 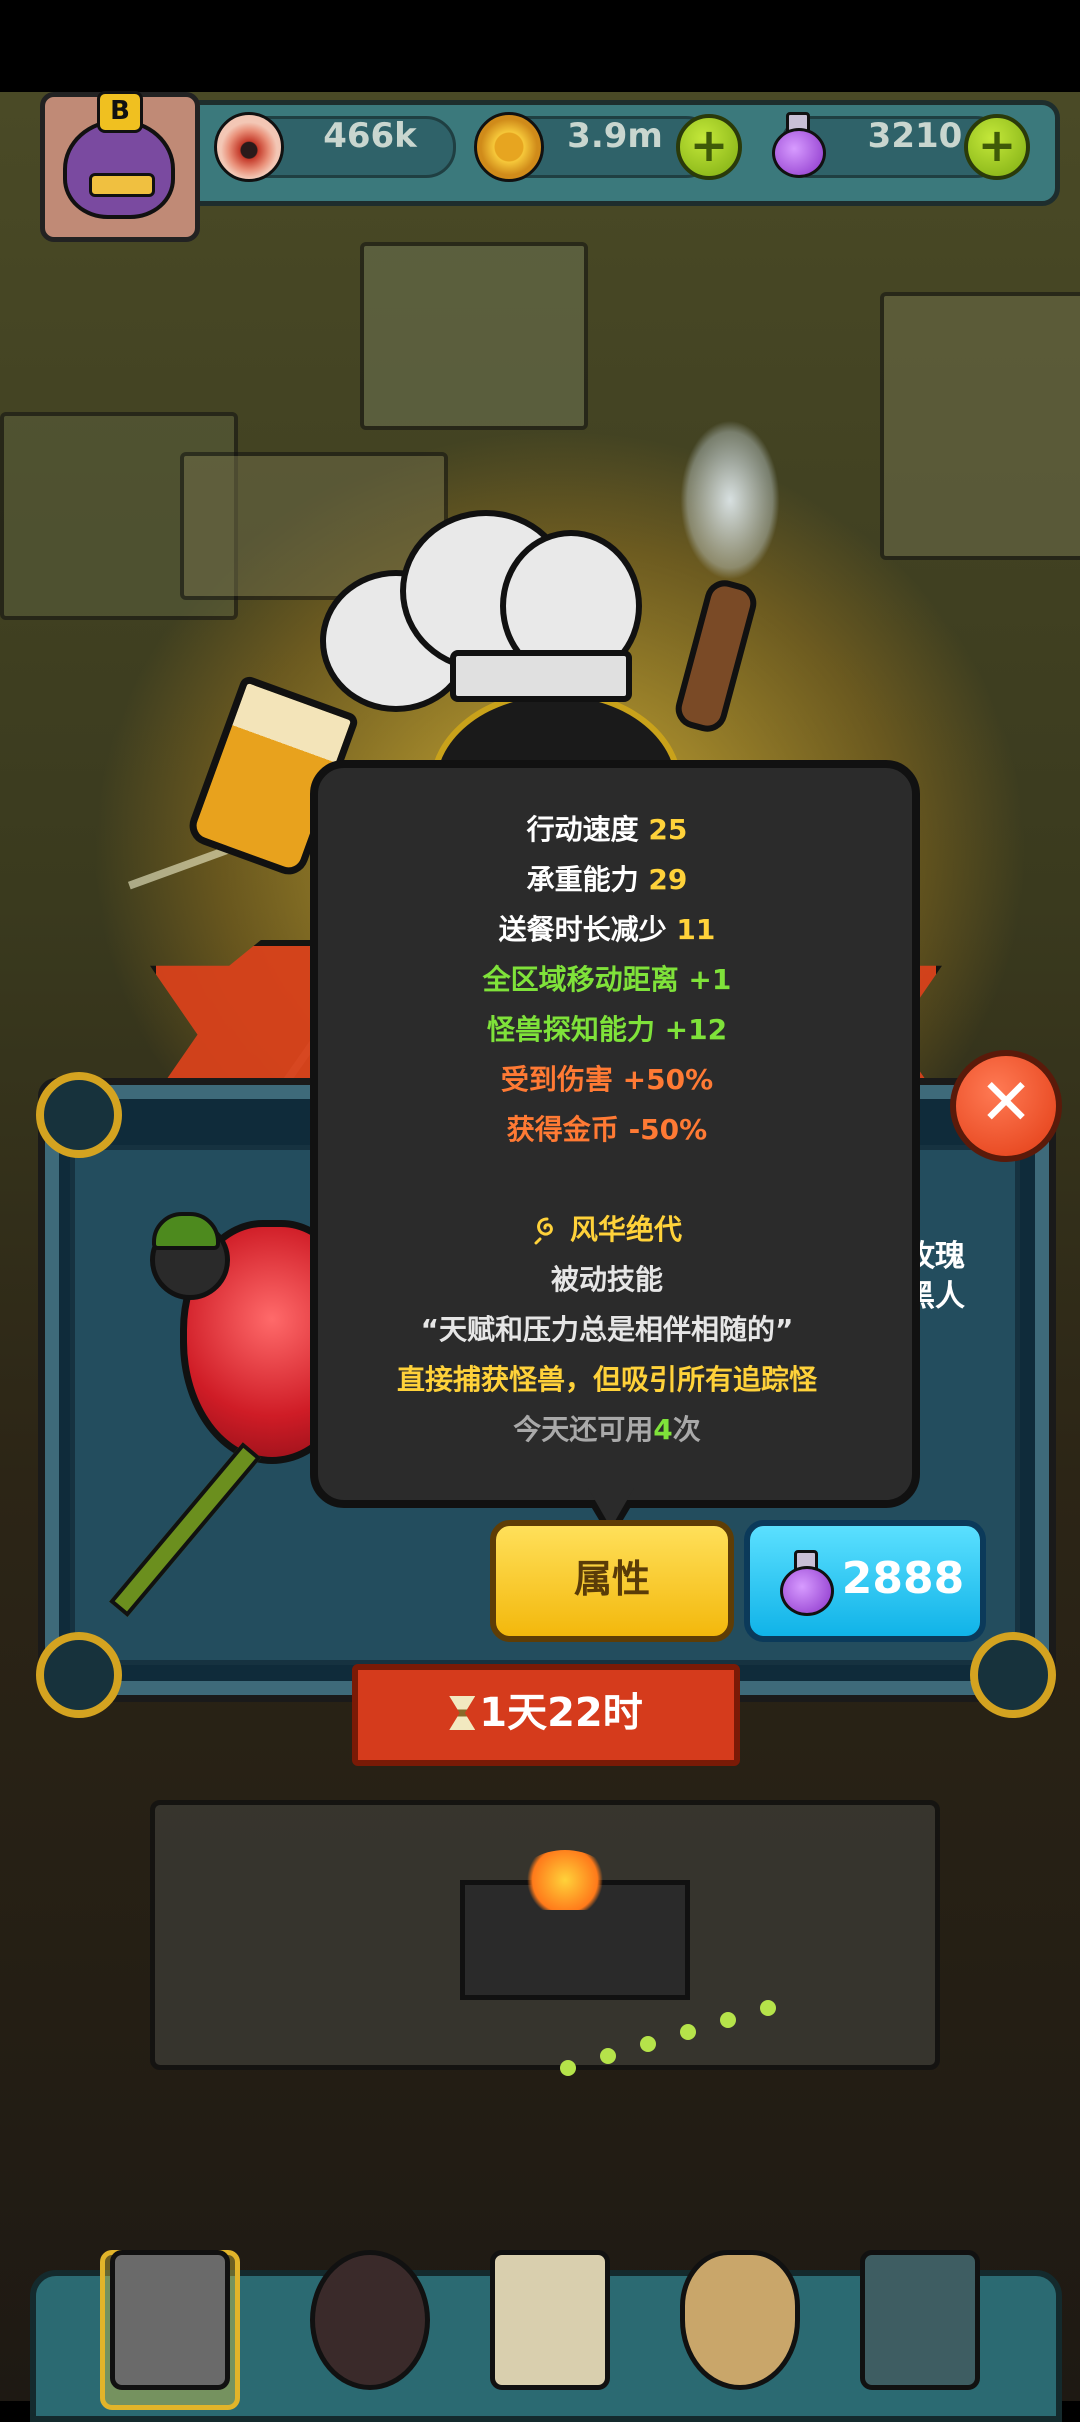 What do you see at coordinates (582, 829) in the screenshot?
I see `stat-label: 行动速度` at bounding box center [582, 829].